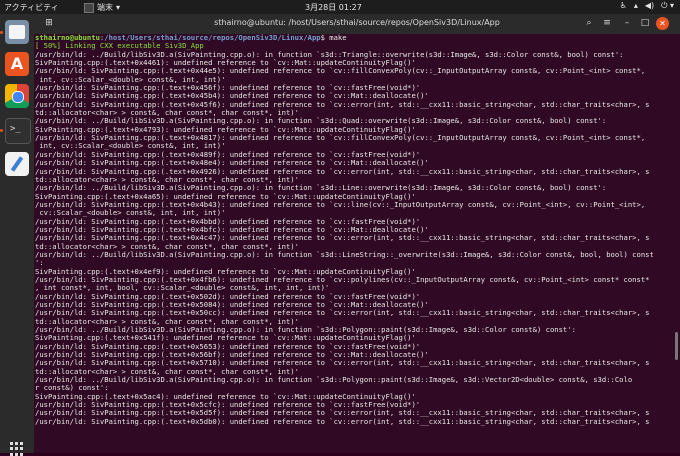  What do you see at coordinates (662, 23) in the screenshot?
I see `close-icon: ✕` at bounding box center [662, 23].